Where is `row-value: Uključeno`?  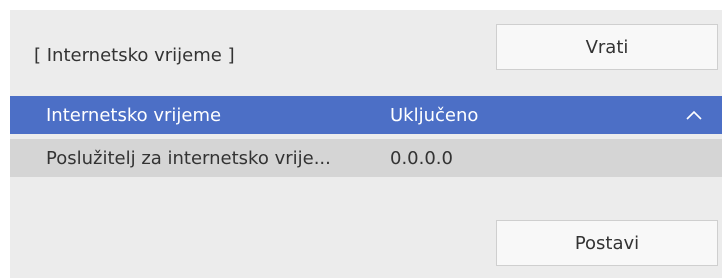
row-value: Uključeno is located at coordinates (434, 115).